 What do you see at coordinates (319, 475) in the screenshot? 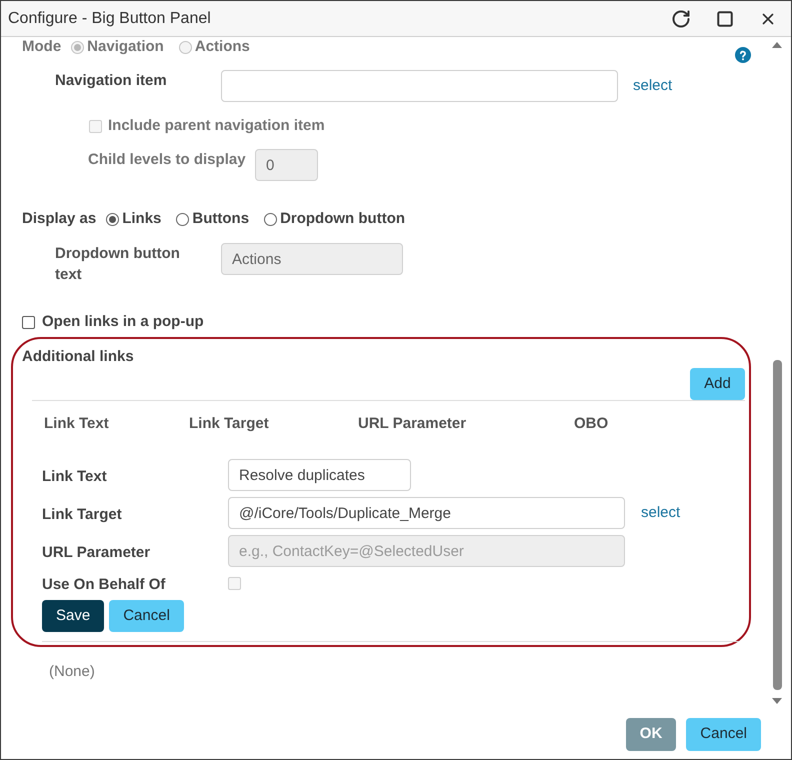
I see `text-field: Resolve duplicates` at bounding box center [319, 475].